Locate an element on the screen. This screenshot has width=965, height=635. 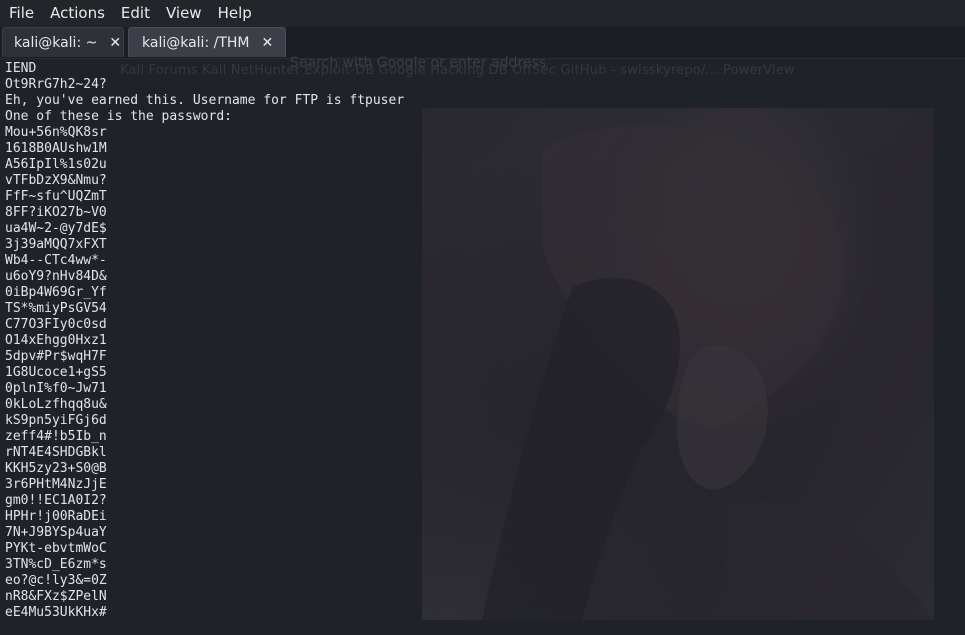
terminal-line: O14xEhgg0Hxz1 is located at coordinates (56, 340).